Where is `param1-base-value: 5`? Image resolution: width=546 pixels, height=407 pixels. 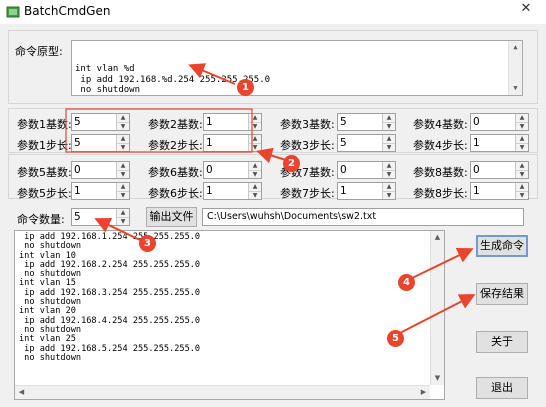 param1-base-value: 5 is located at coordinates (77, 122).